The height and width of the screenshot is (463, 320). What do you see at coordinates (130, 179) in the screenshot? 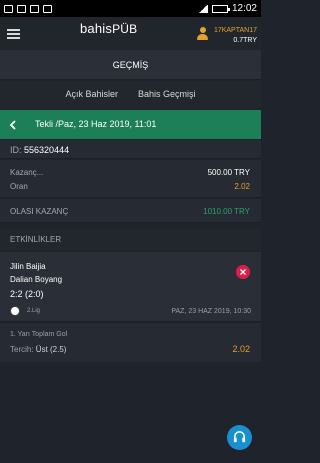
I see `bet-amount-row: Kazanç... 500.00 TRY Oran 2.02` at bounding box center [130, 179].